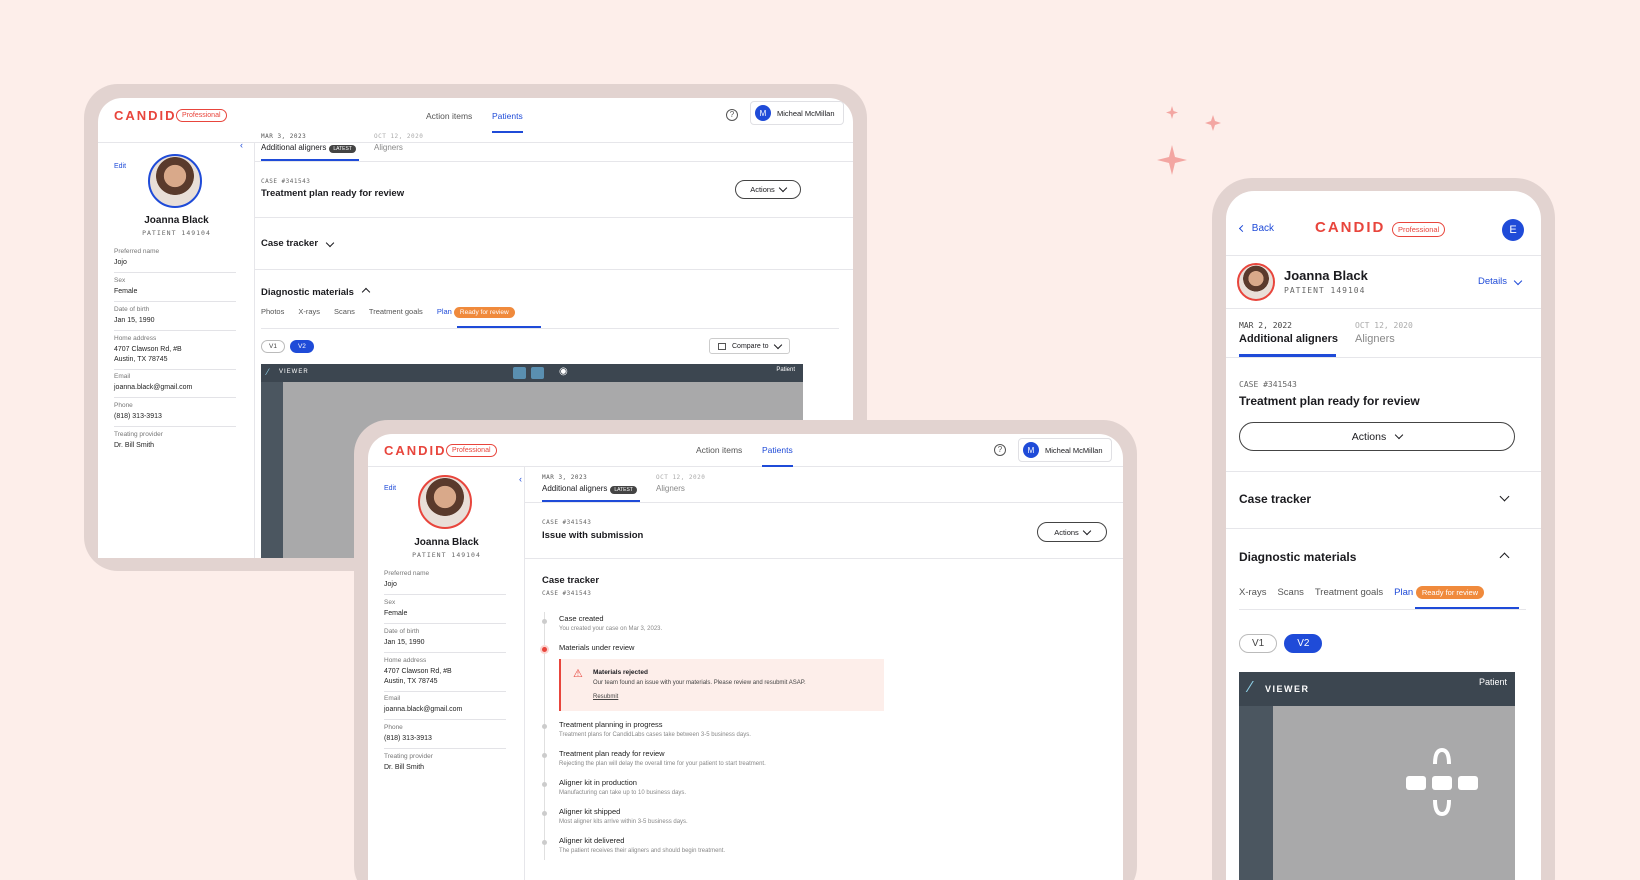 Image resolution: width=1640 pixels, height=880 pixels. Describe the element at coordinates (342, 149) in the screenshot. I see `latest-badge: LATEST` at that location.